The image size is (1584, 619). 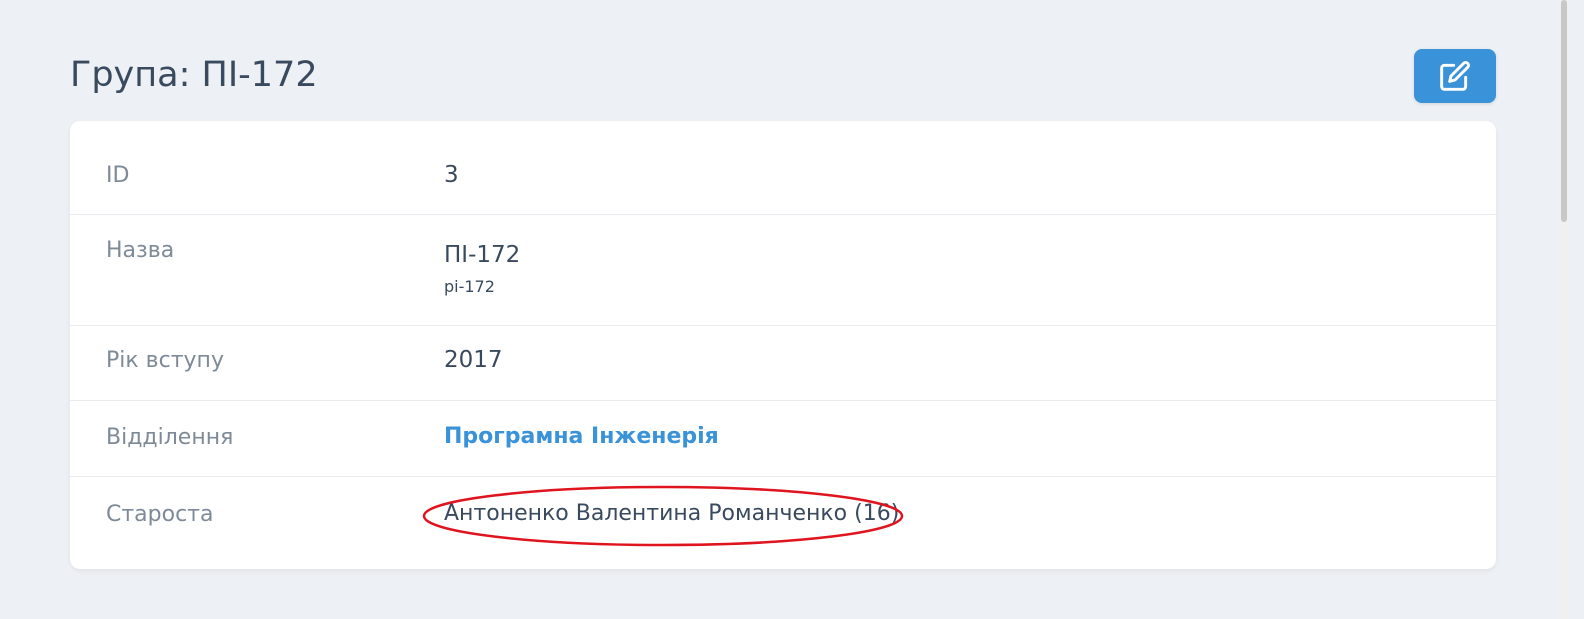 What do you see at coordinates (672, 513) in the screenshot?
I see `headman-value: Антоненко Валентина Романченко (16)` at bounding box center [672, 513].